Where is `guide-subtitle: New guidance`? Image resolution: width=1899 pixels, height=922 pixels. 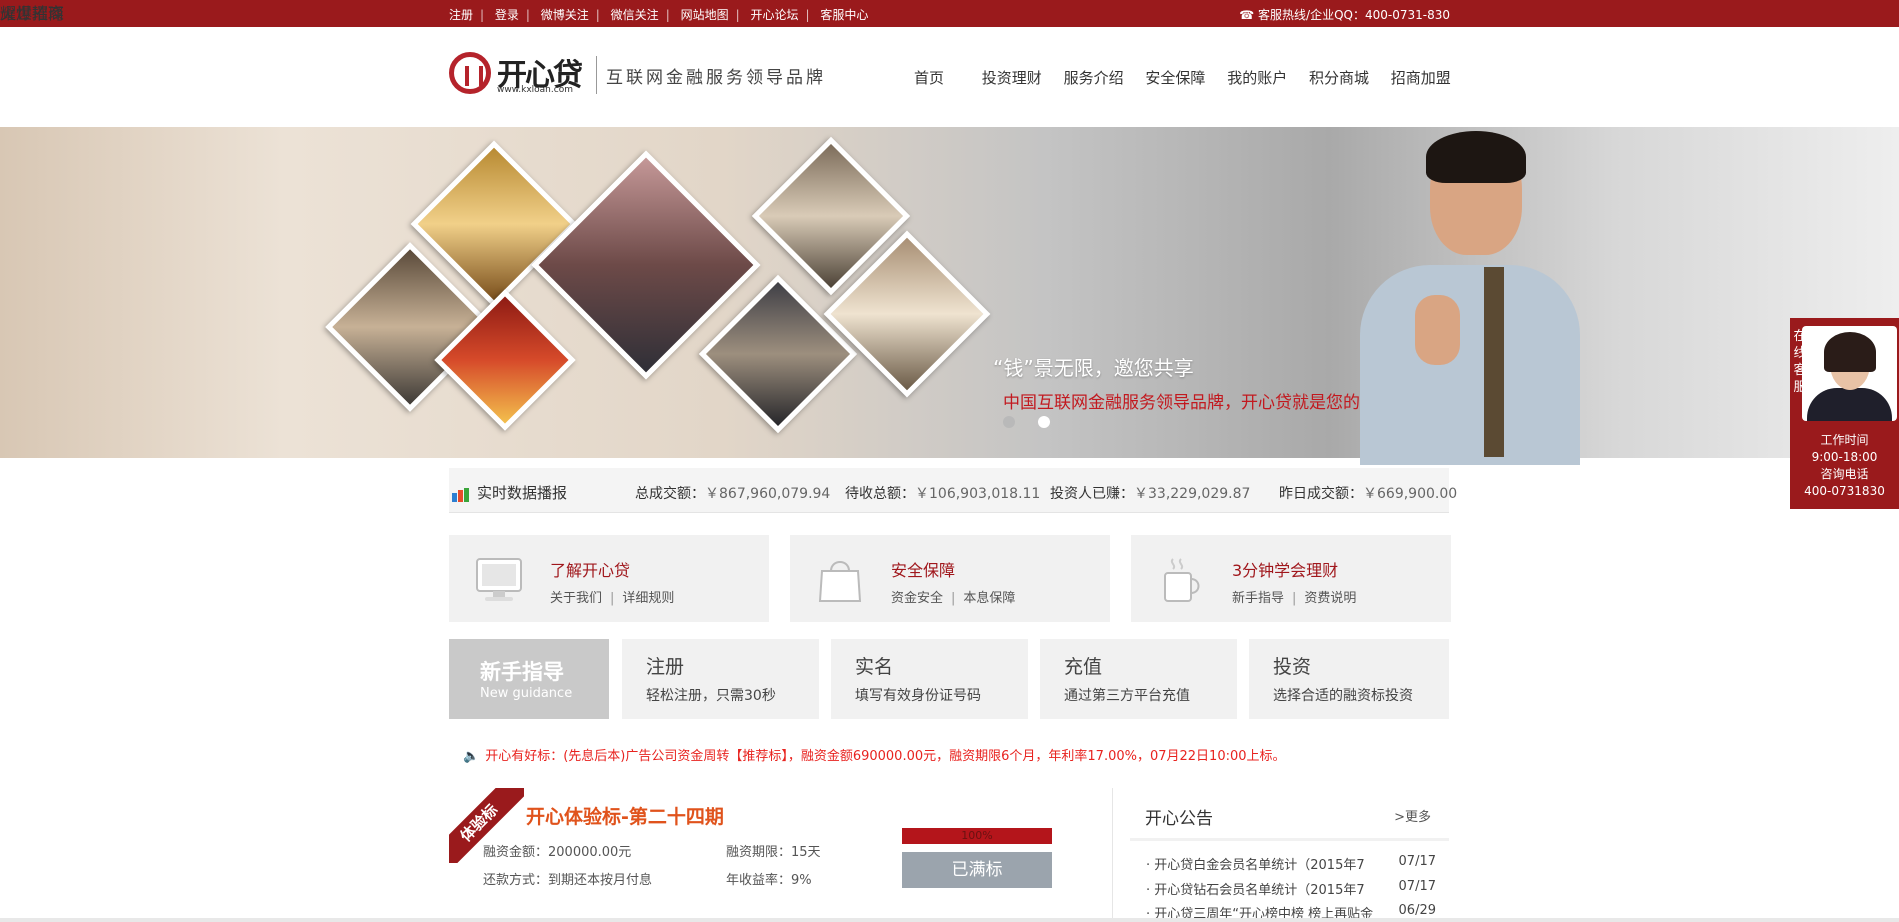 guide-subtitle: New guidance is located at coordinates (526, 693).